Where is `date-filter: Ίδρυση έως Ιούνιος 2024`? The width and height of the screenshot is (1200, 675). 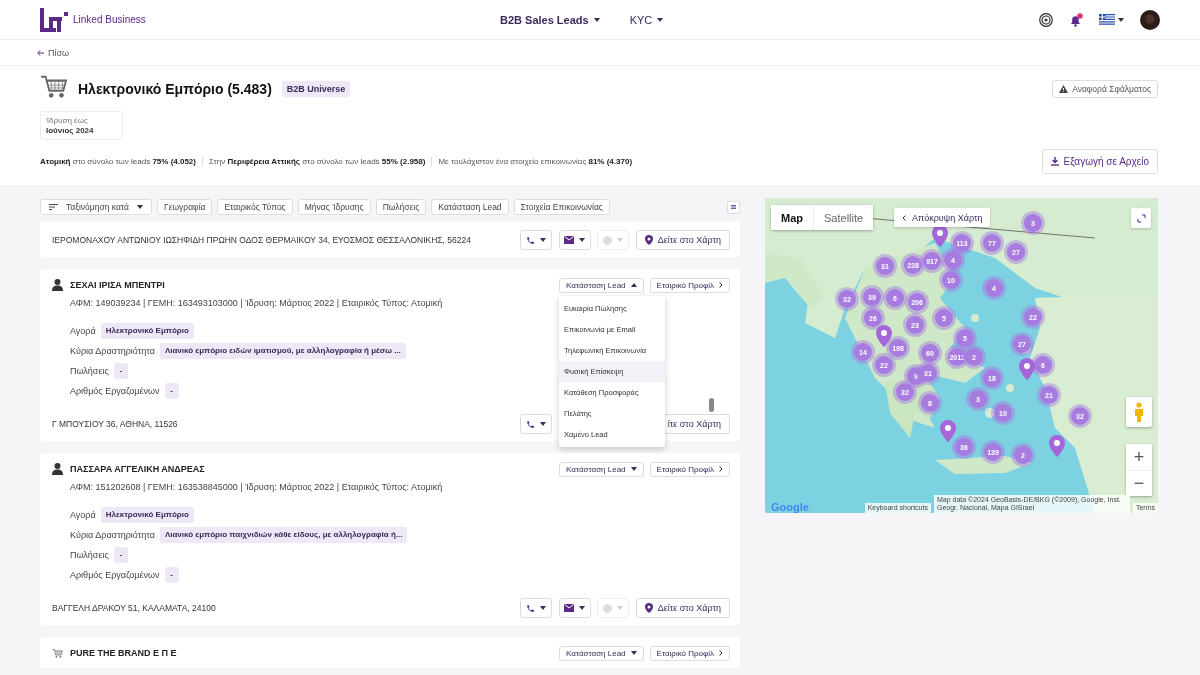 date-filter: Ίδρυση έως Ιούνιος 2024 is located at coordinates (81, 125).